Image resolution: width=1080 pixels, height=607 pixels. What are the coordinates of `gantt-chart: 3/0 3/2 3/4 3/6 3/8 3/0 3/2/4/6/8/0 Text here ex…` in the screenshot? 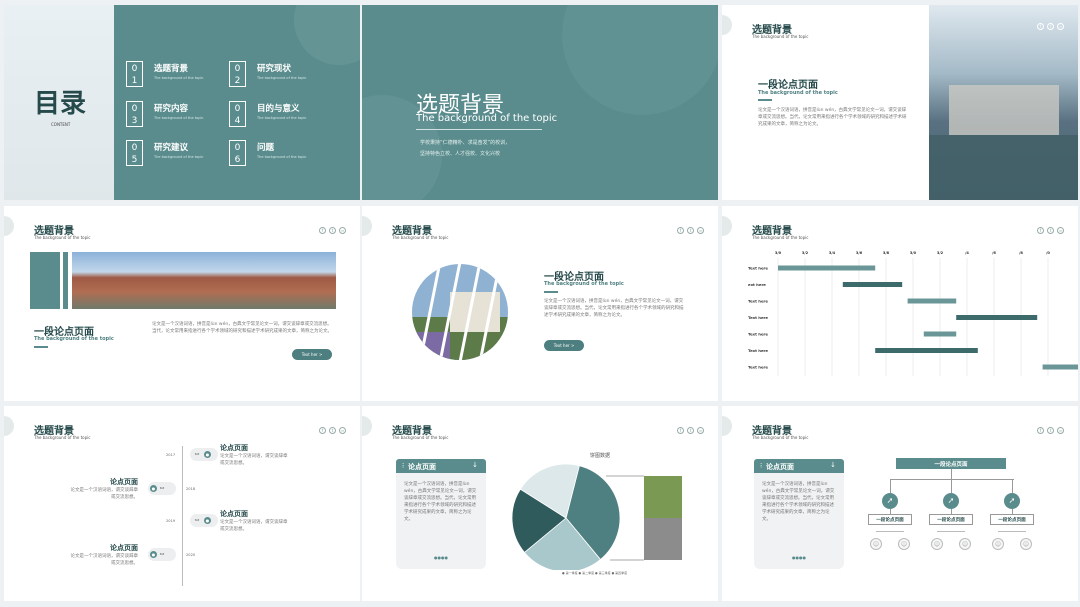 It's located at (913, 313).